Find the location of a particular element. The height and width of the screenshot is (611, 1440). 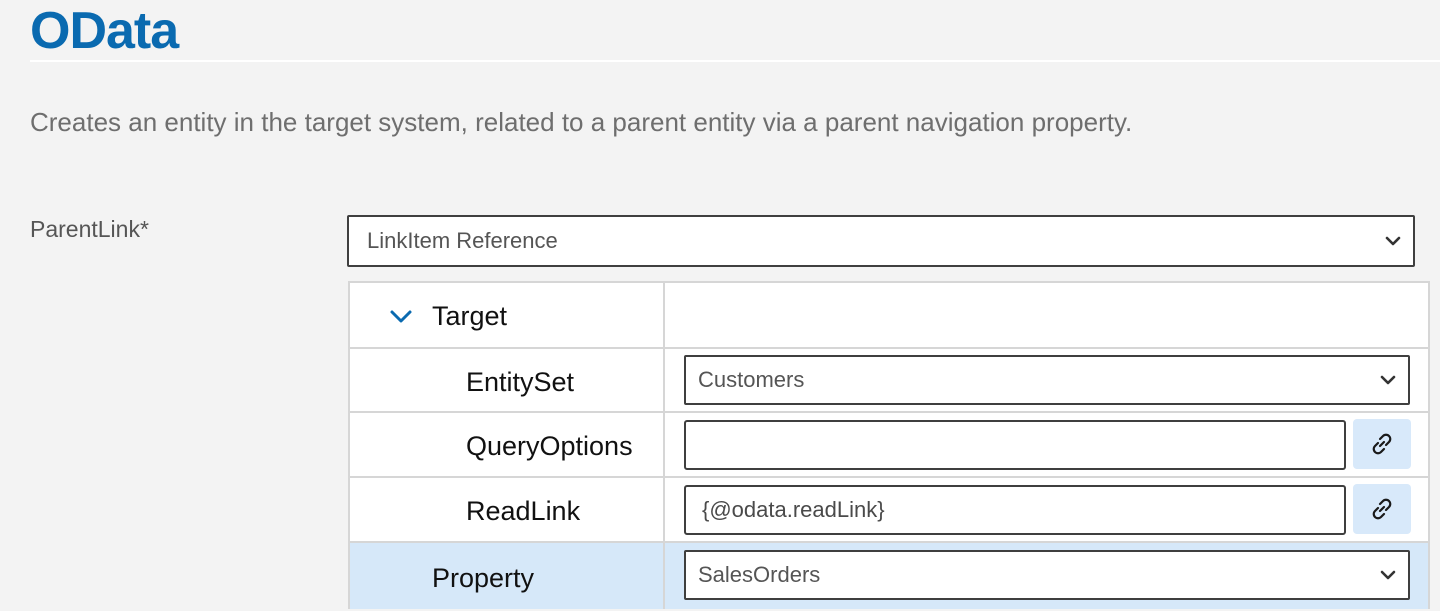

grid-row-readlink: ReadLink {@odata.readLink} is located at coordinates (889, 510).